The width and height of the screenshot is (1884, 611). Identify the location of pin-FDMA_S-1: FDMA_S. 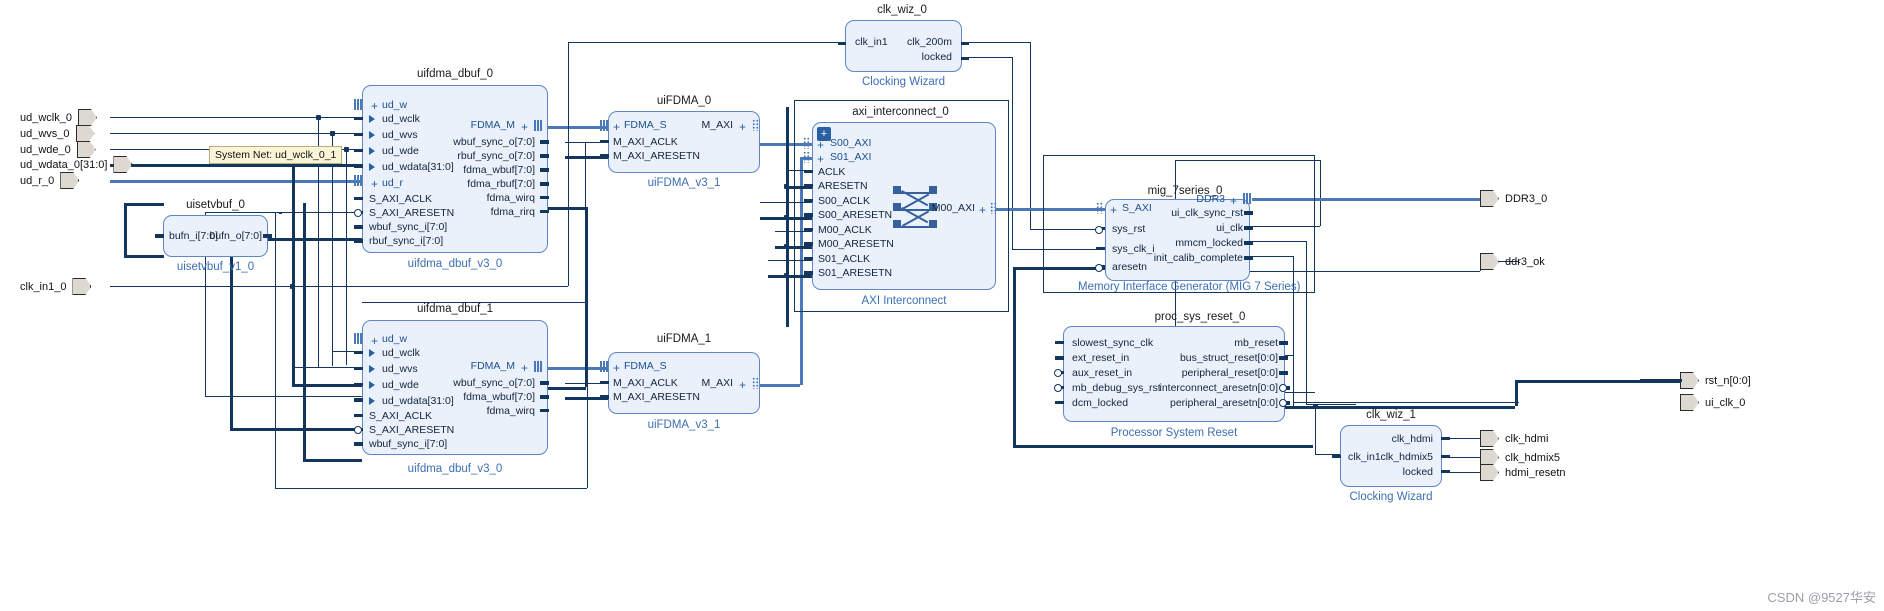
(645, 366).